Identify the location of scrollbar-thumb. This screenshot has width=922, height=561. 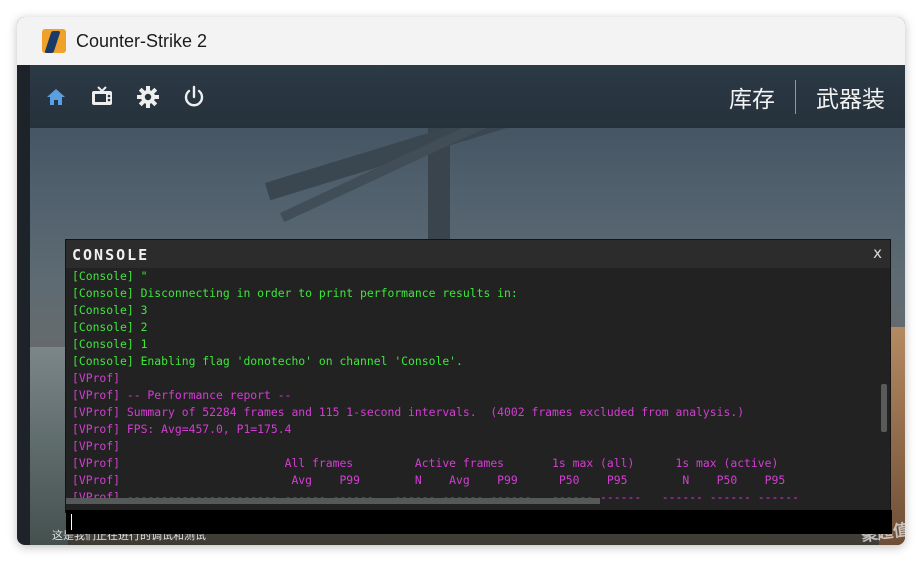
(884, 408).